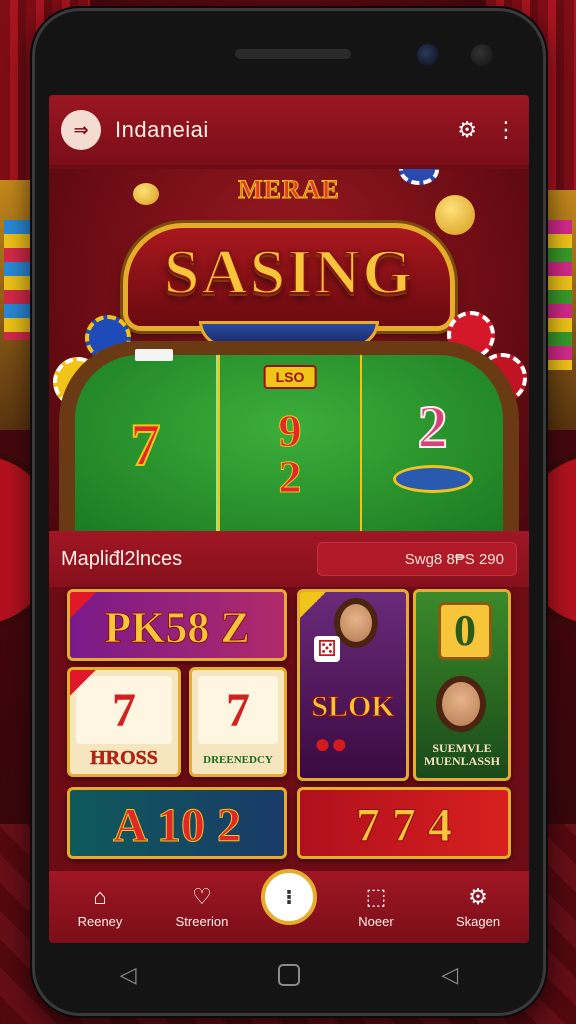 This screenshot has width=576, height=1024. Describe the element at coordinates (467, 130) in the screenshot. I see `gear-icon: ⚙` at that location.